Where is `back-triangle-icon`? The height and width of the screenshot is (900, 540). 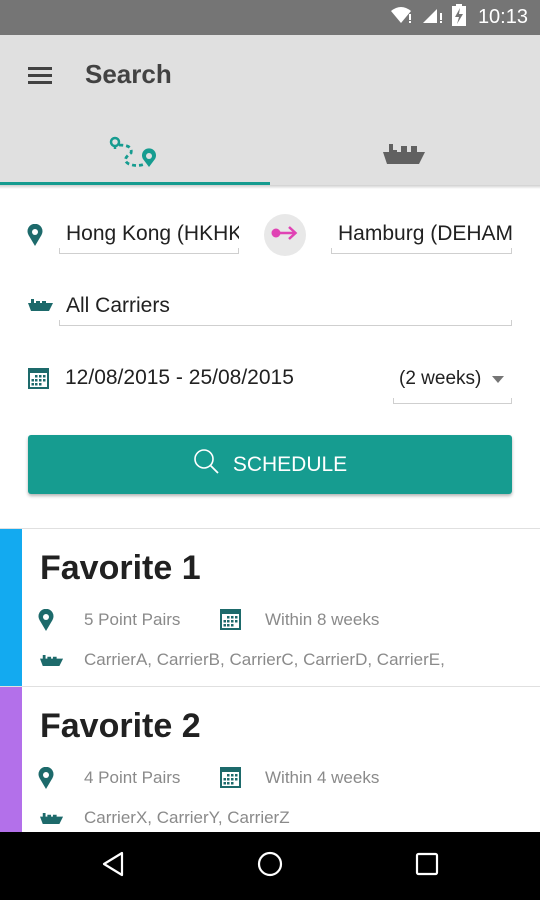
back-triangle-icon is located at coordinates (113, 866).